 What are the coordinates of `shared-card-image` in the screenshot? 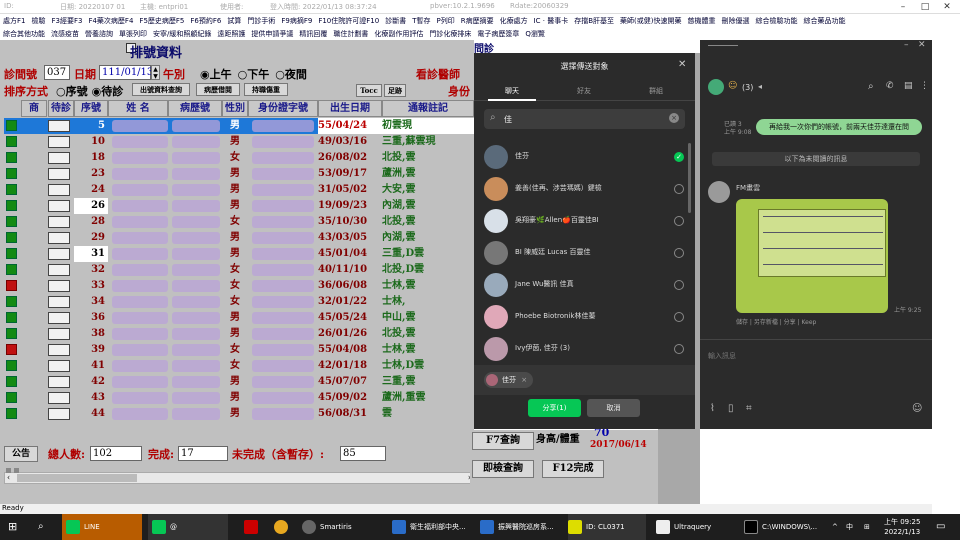 It's located at (812, 256).